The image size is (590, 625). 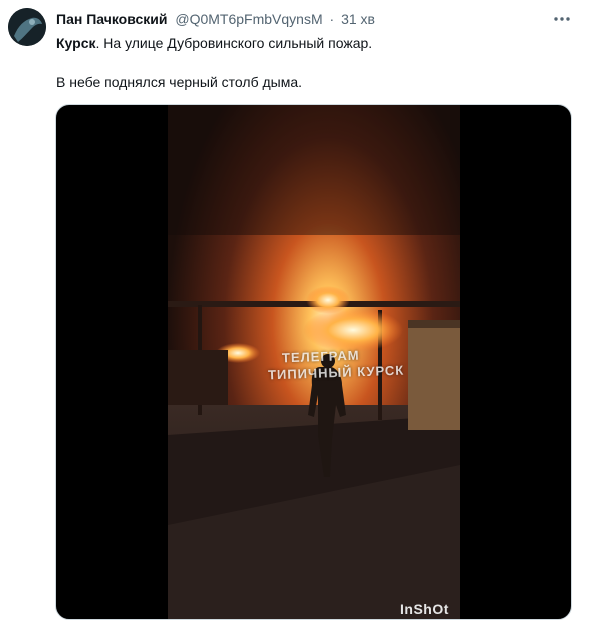 What do you see at coordinates (358, 19) in the screenshot?
I see `tweet-timestamp: 31 хв` at bounding box center [358, 19].